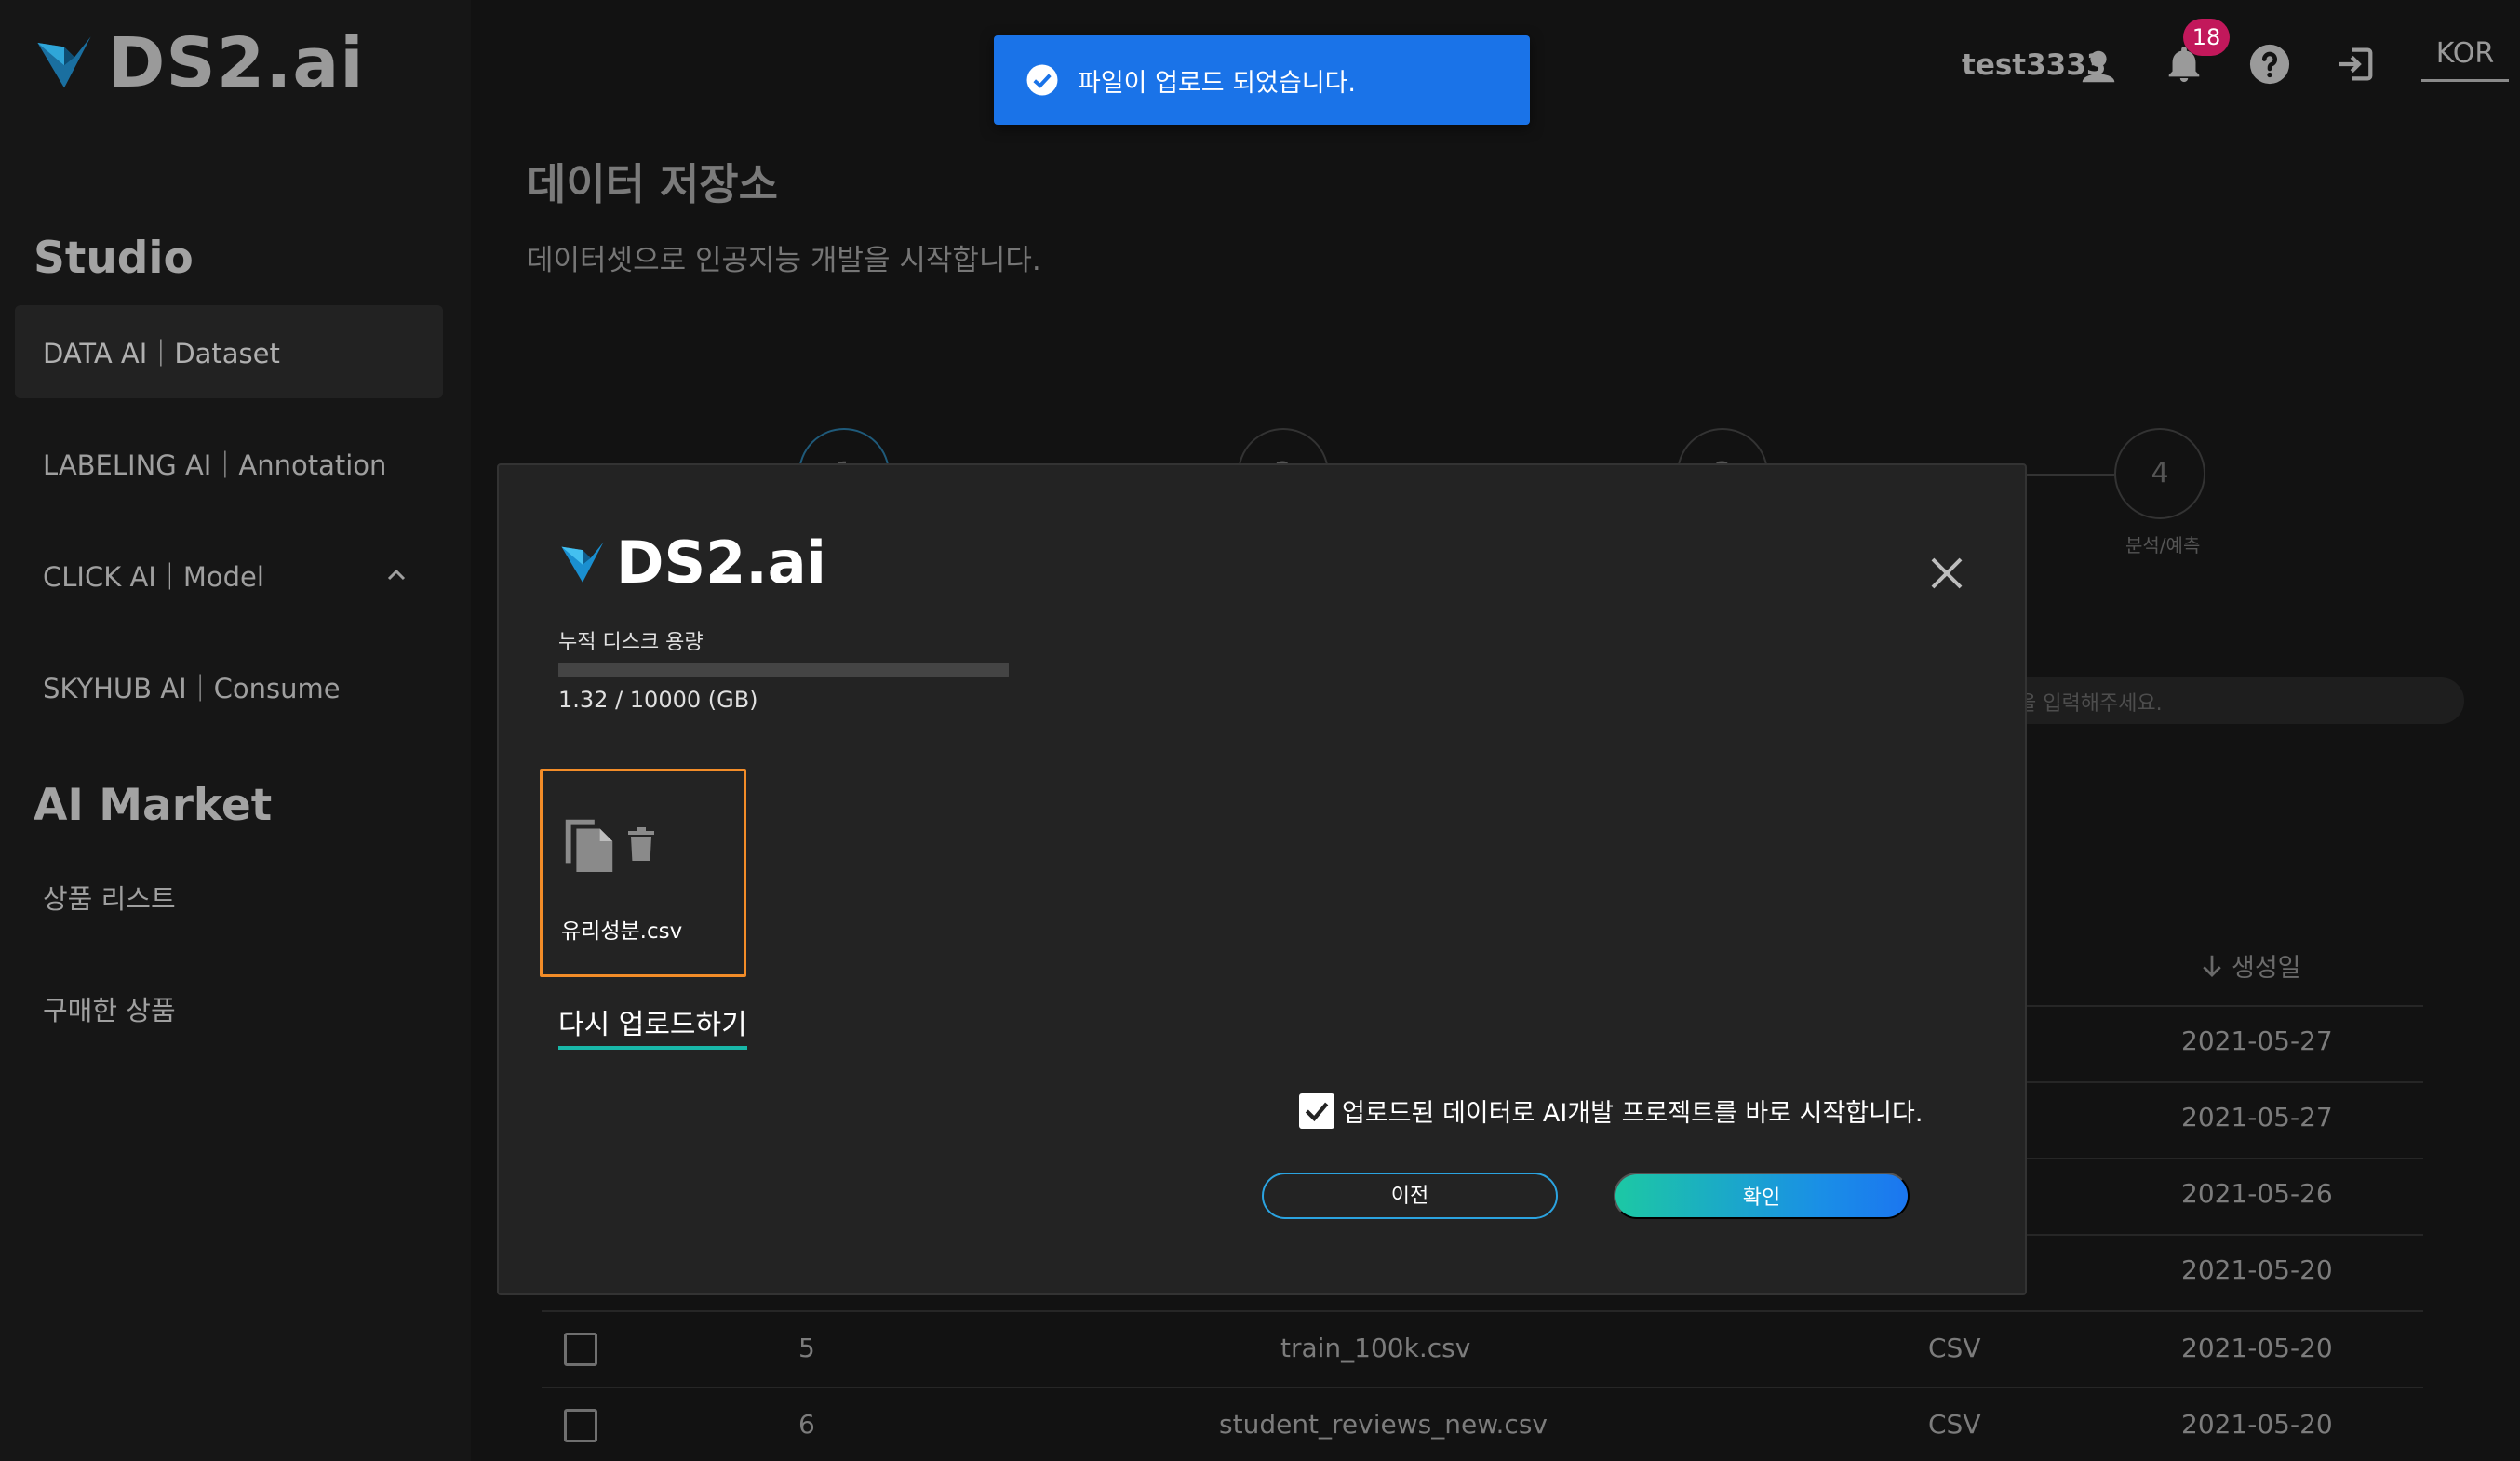 The image size is (2520, 1461). What do you see at coordinates (2269, 64) in the screenshot?
I see `help-icon` at bounding box center [2269, 64].